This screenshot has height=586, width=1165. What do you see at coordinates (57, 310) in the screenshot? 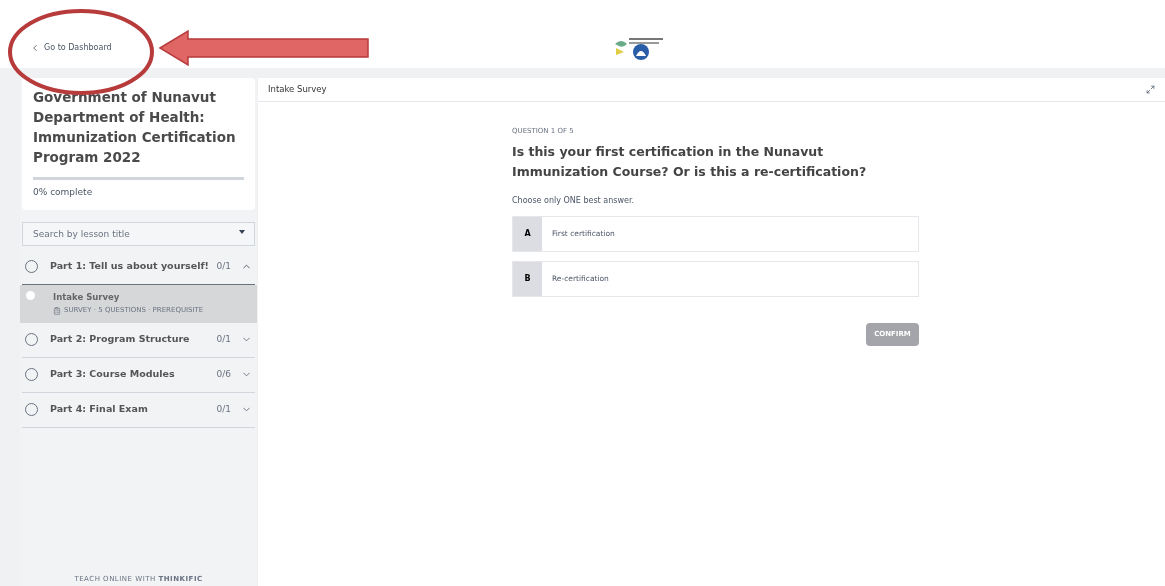
I see `clipboard-icon` at bounding box center [57, 310].